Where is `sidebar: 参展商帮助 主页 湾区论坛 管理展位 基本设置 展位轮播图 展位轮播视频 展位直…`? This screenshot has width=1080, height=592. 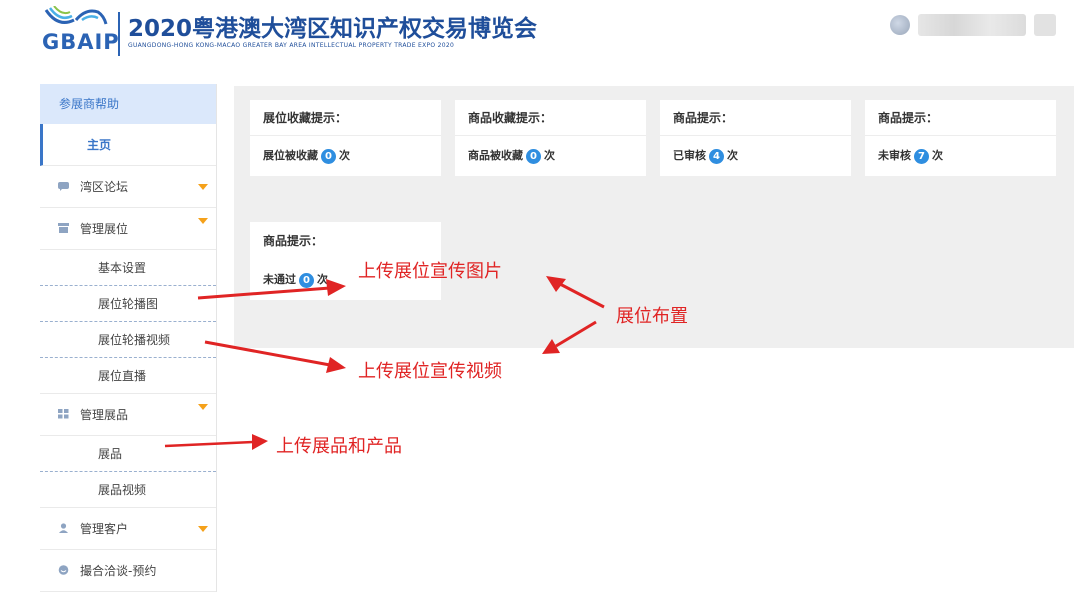
sidebar: 参展商帮助 主页 湾区论坛 管理展位 基本设置 展位轮播图 展位轮播视频 展位直… is located at coordinates (128, 338).